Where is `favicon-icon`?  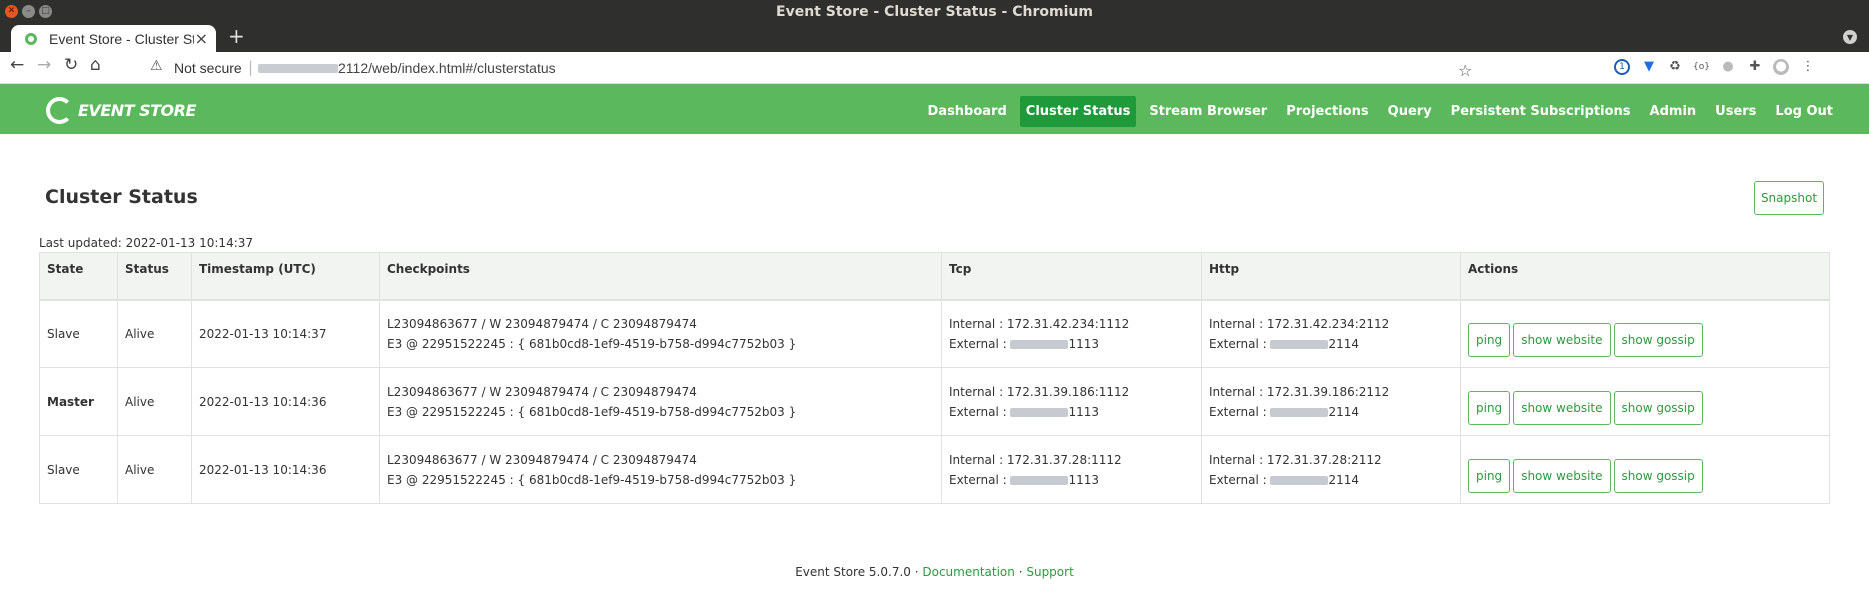 favicon-icon is located at coordinates (31, 39).